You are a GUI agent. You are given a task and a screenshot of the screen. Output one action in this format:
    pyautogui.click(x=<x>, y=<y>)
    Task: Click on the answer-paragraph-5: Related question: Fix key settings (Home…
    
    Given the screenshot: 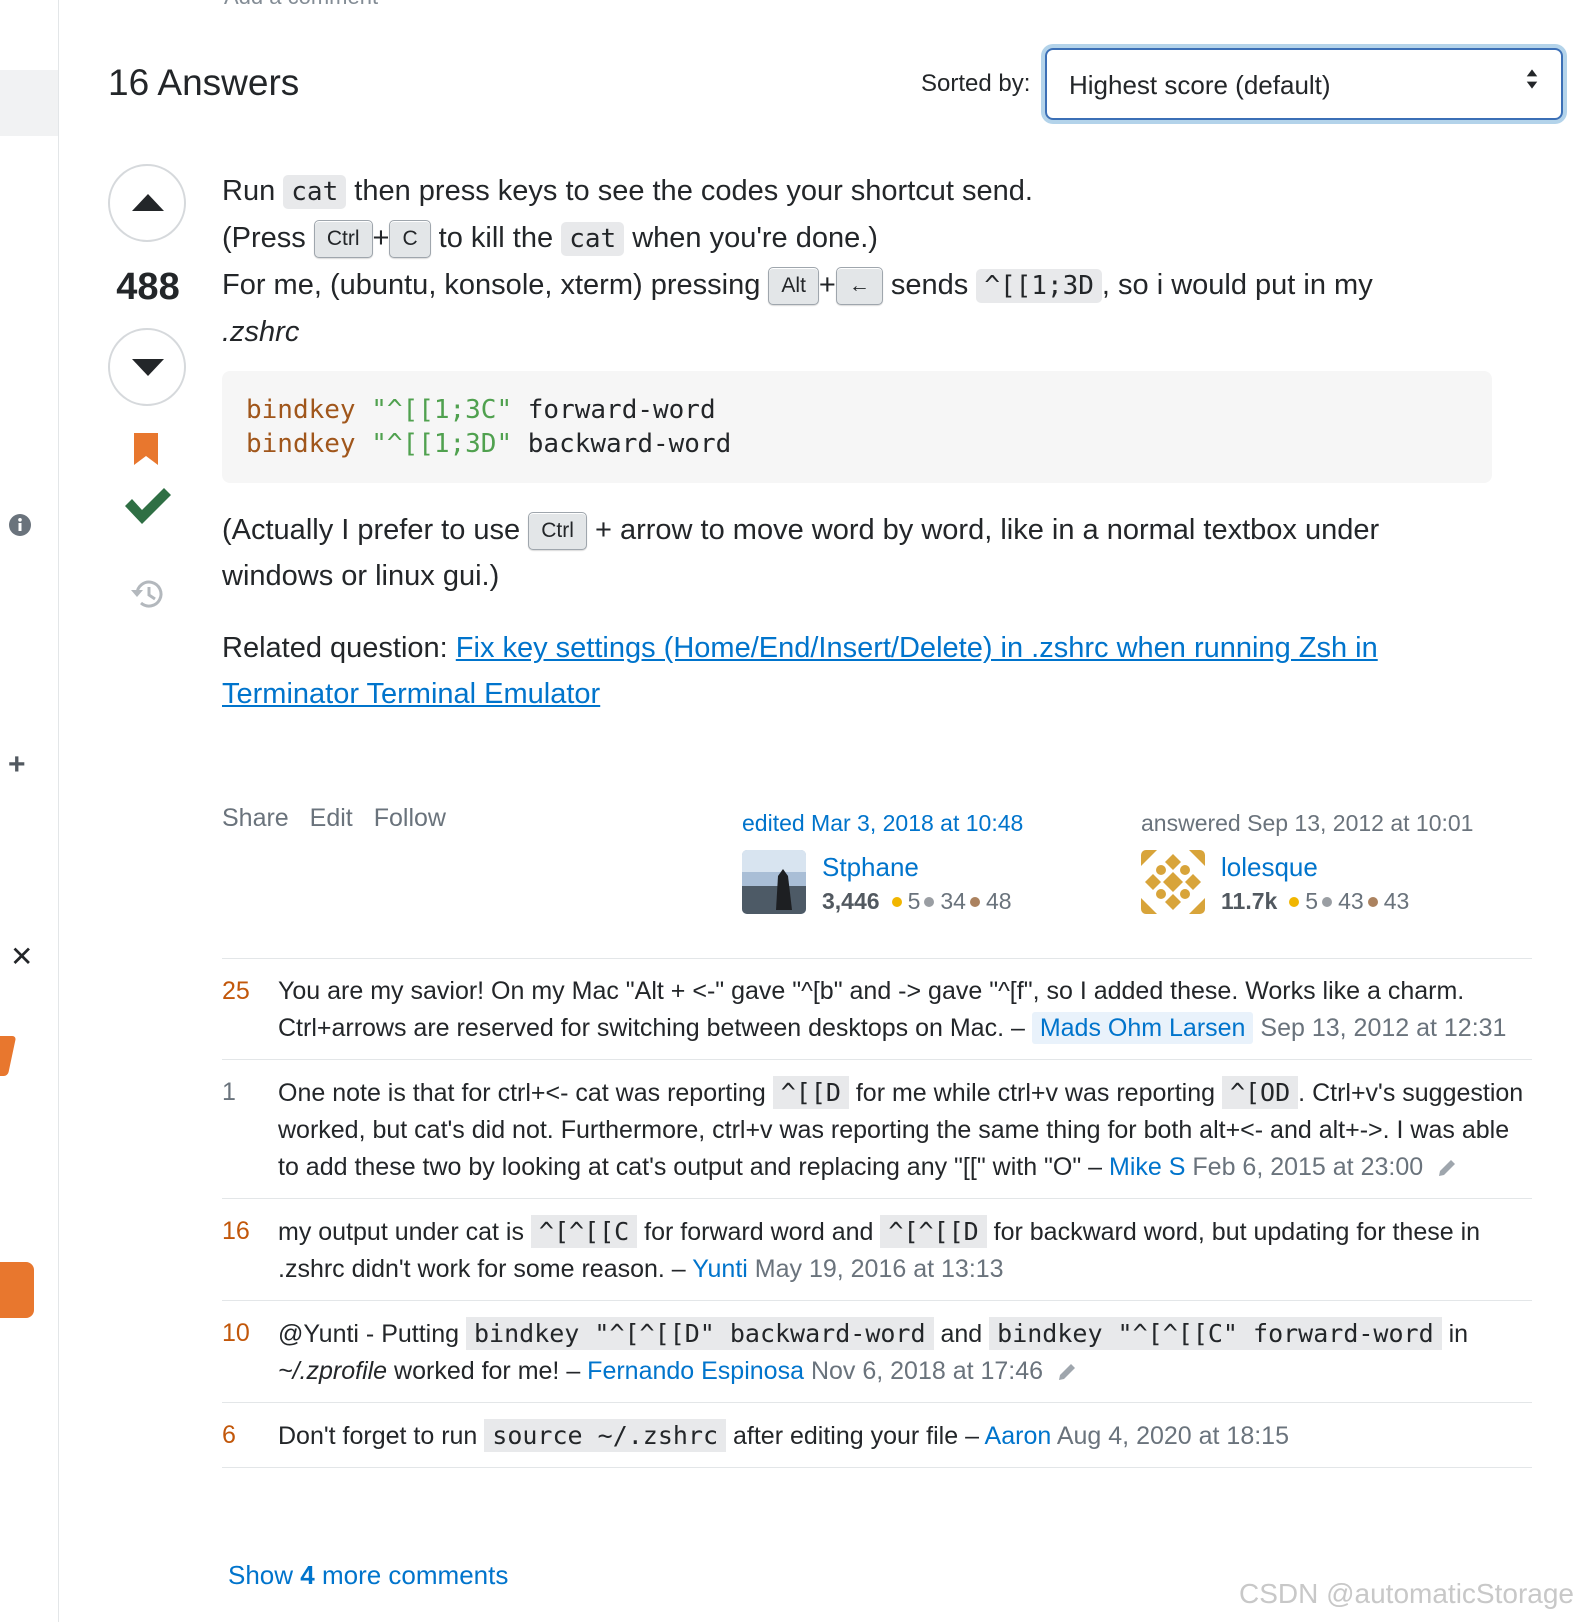 What is the action you would take?
    pyautogui.click(x=877, y=671)
    